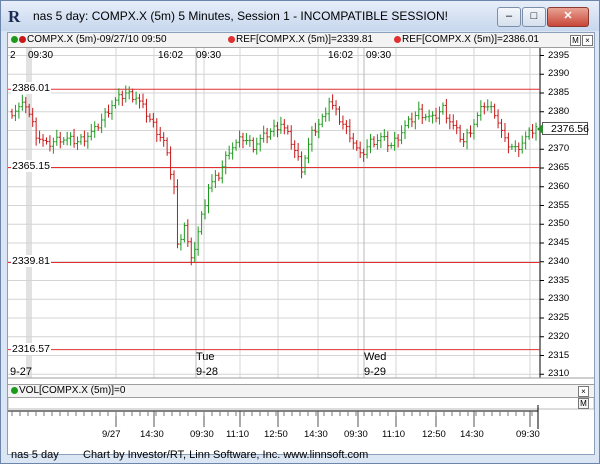 The image size is (600, 464). I want to click on session-label: 2, so click(13, 55).